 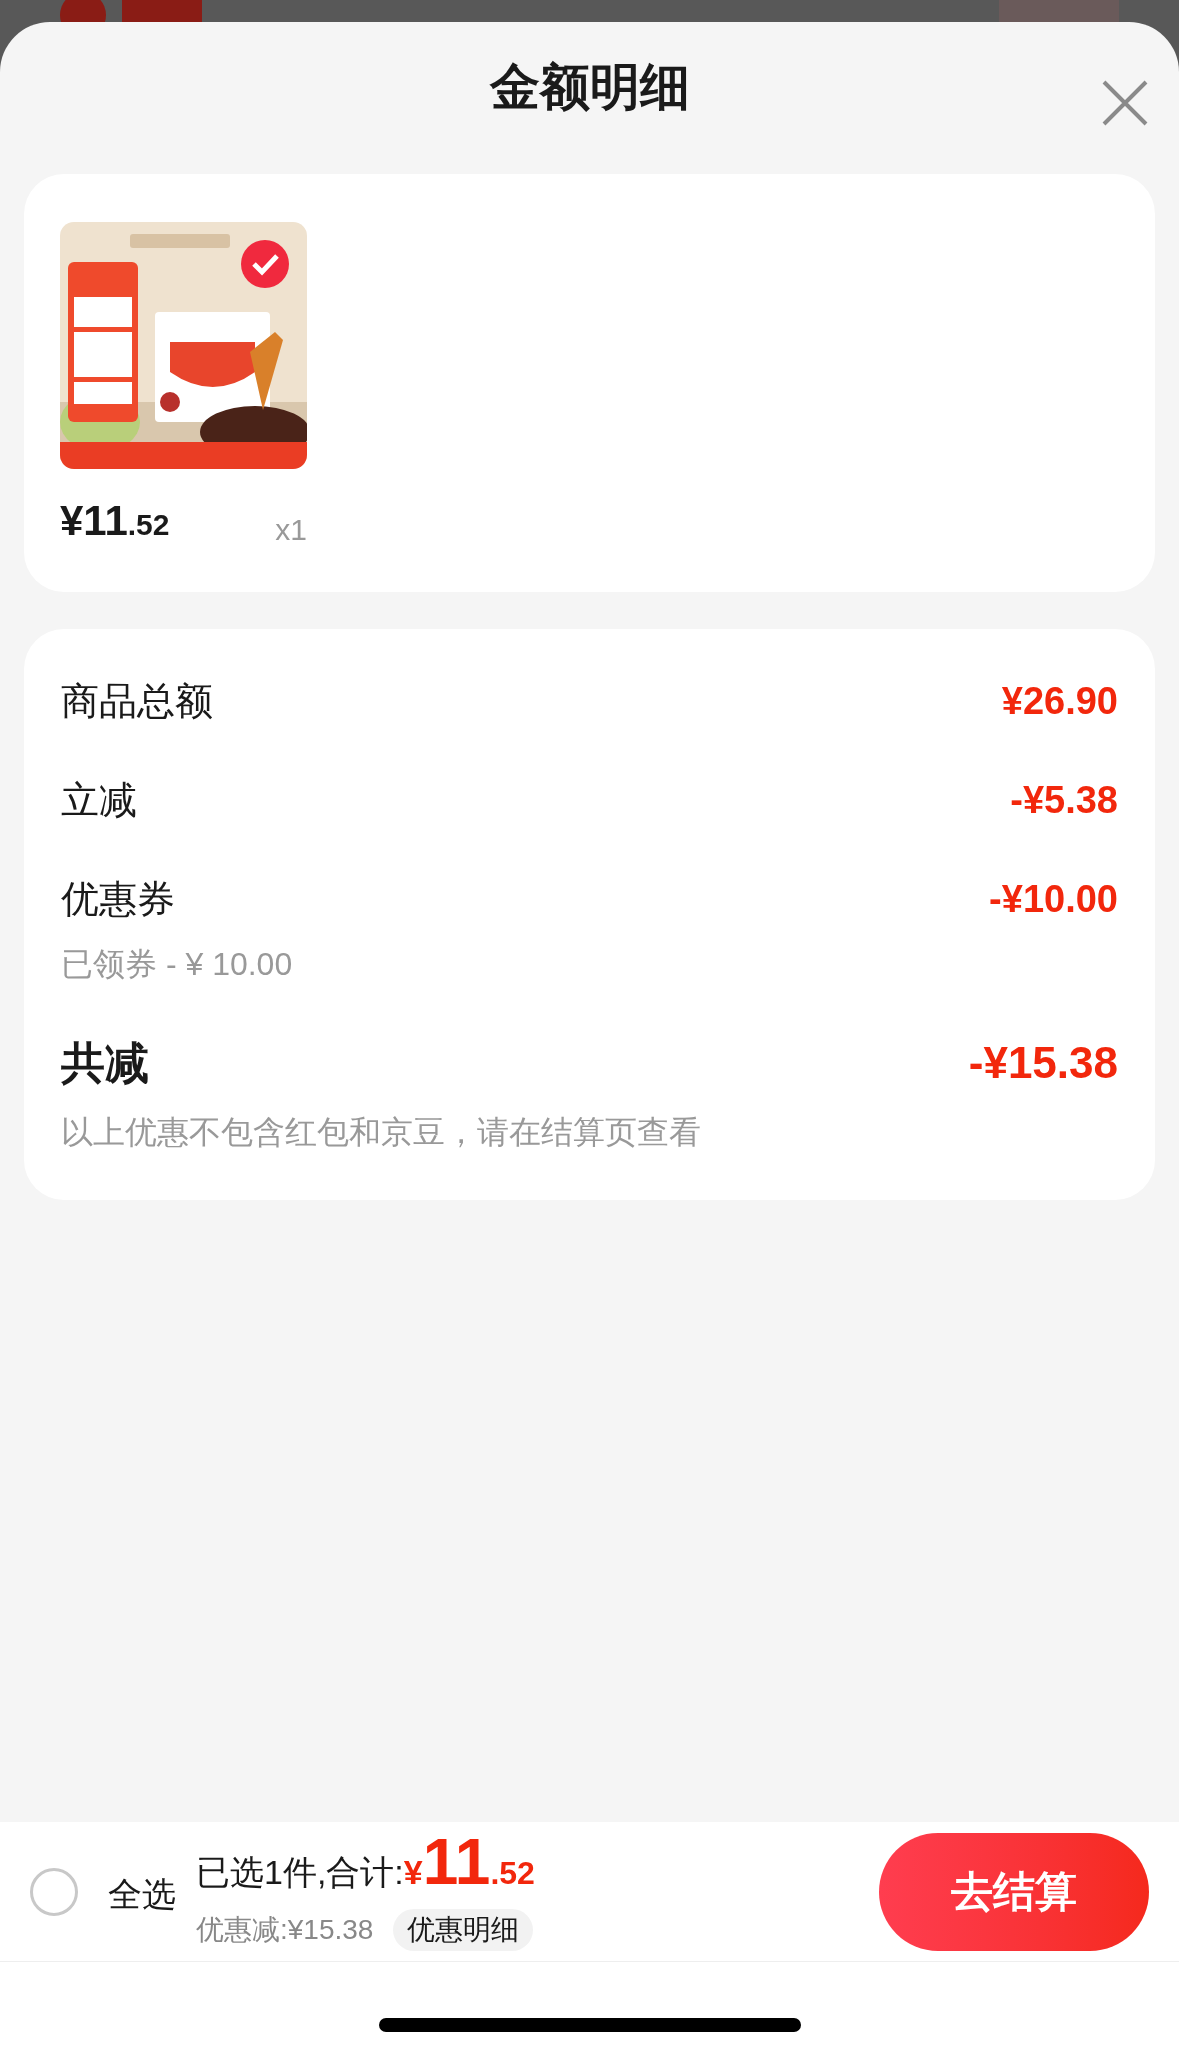 I want to click on summary-label: 商品总额, so click(x=137, y=701).